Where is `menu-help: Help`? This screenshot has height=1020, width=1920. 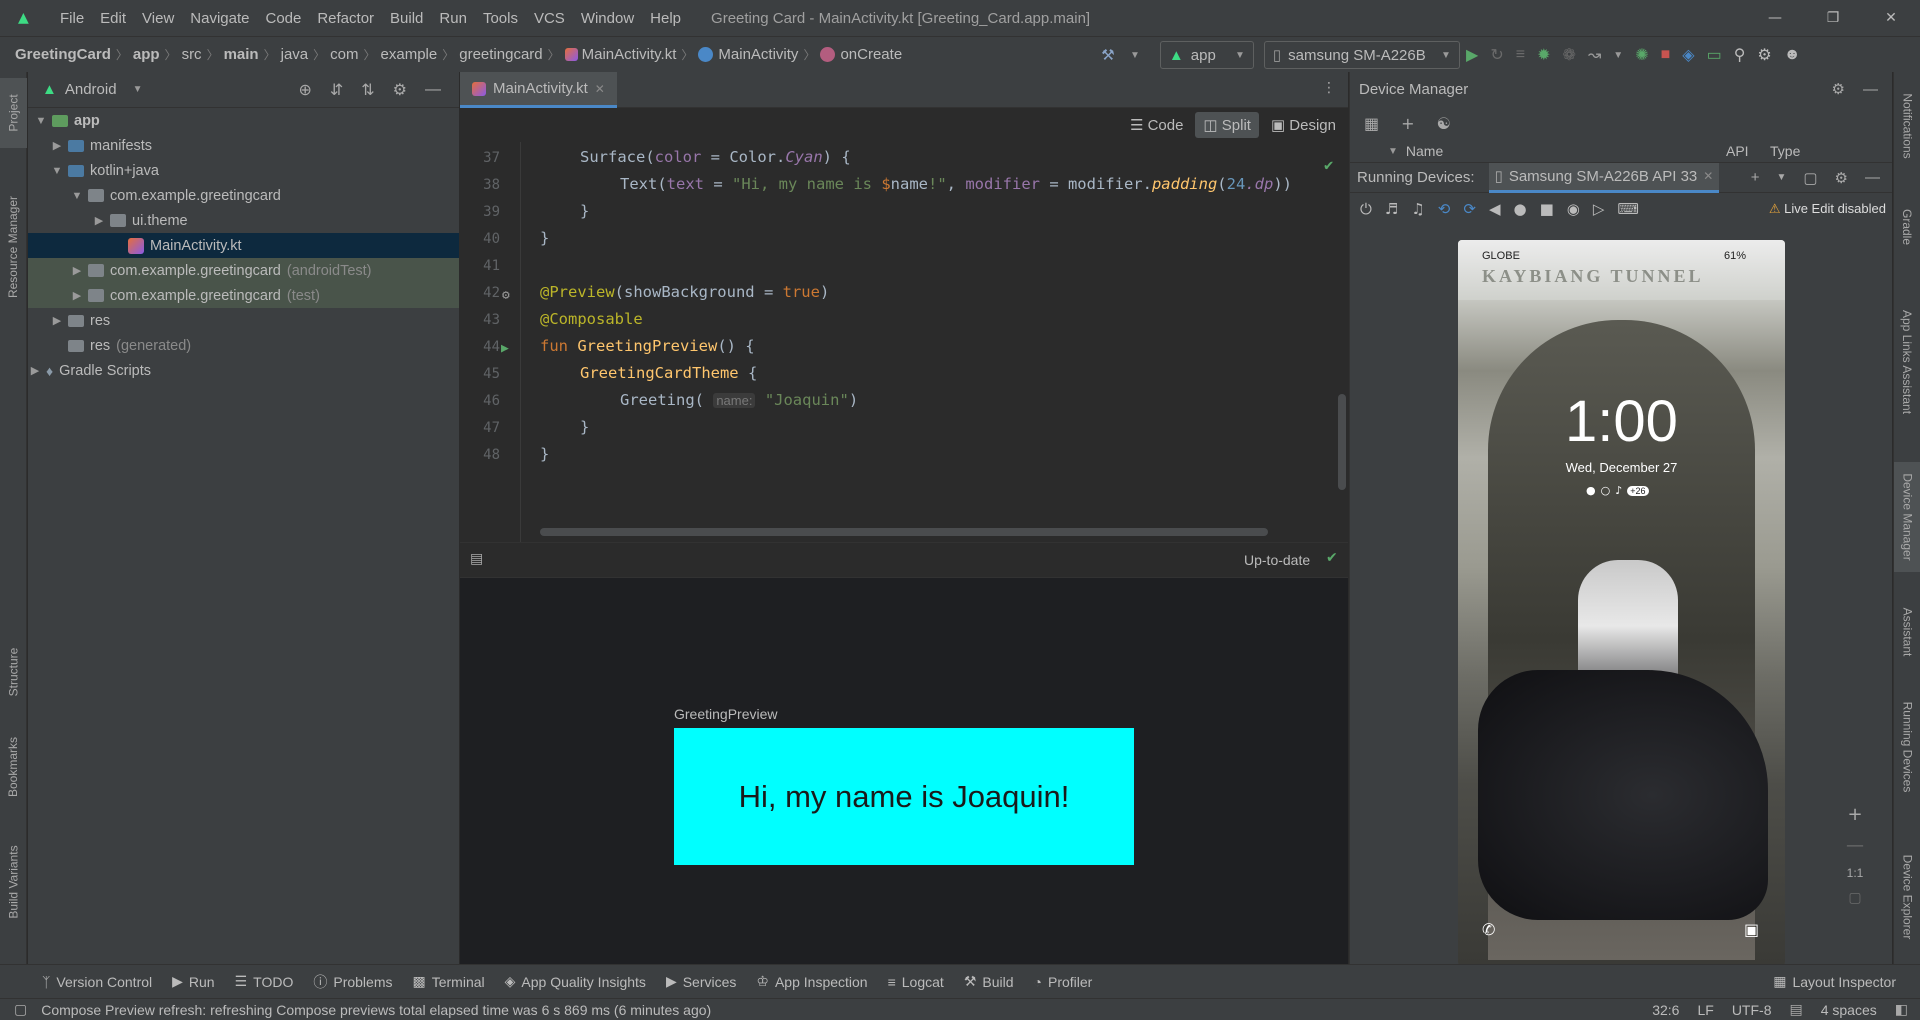 menu-help: Help is located at coordinates (665, 18).